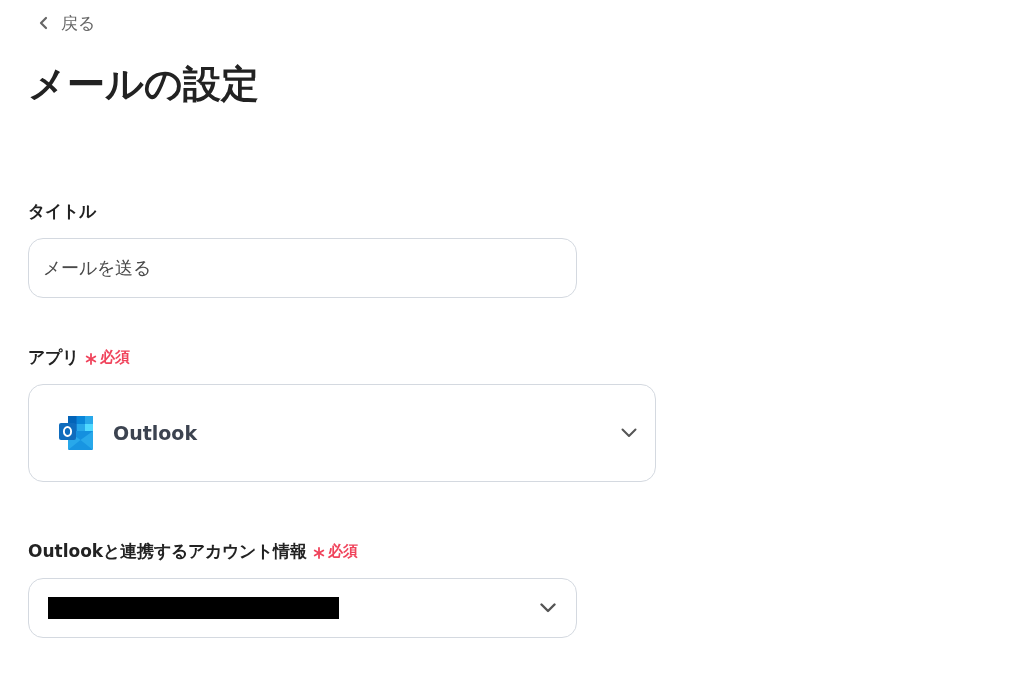  I want to click on field-label: Outlookと連携するアカウント情報, so click(168, 551).